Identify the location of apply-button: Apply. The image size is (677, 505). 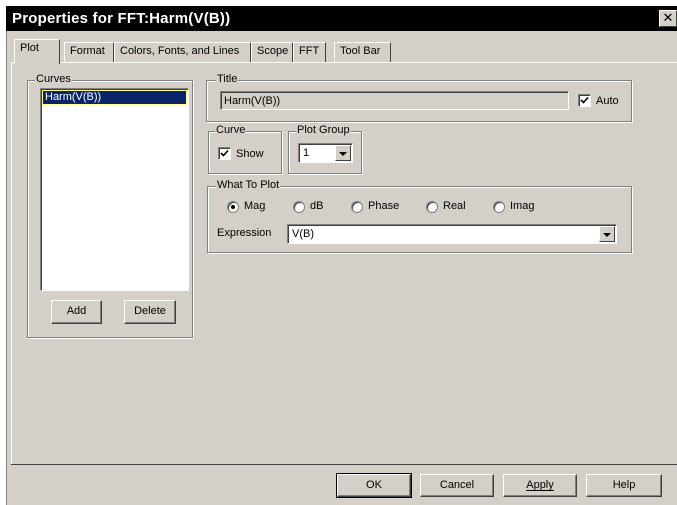
(540, 485).